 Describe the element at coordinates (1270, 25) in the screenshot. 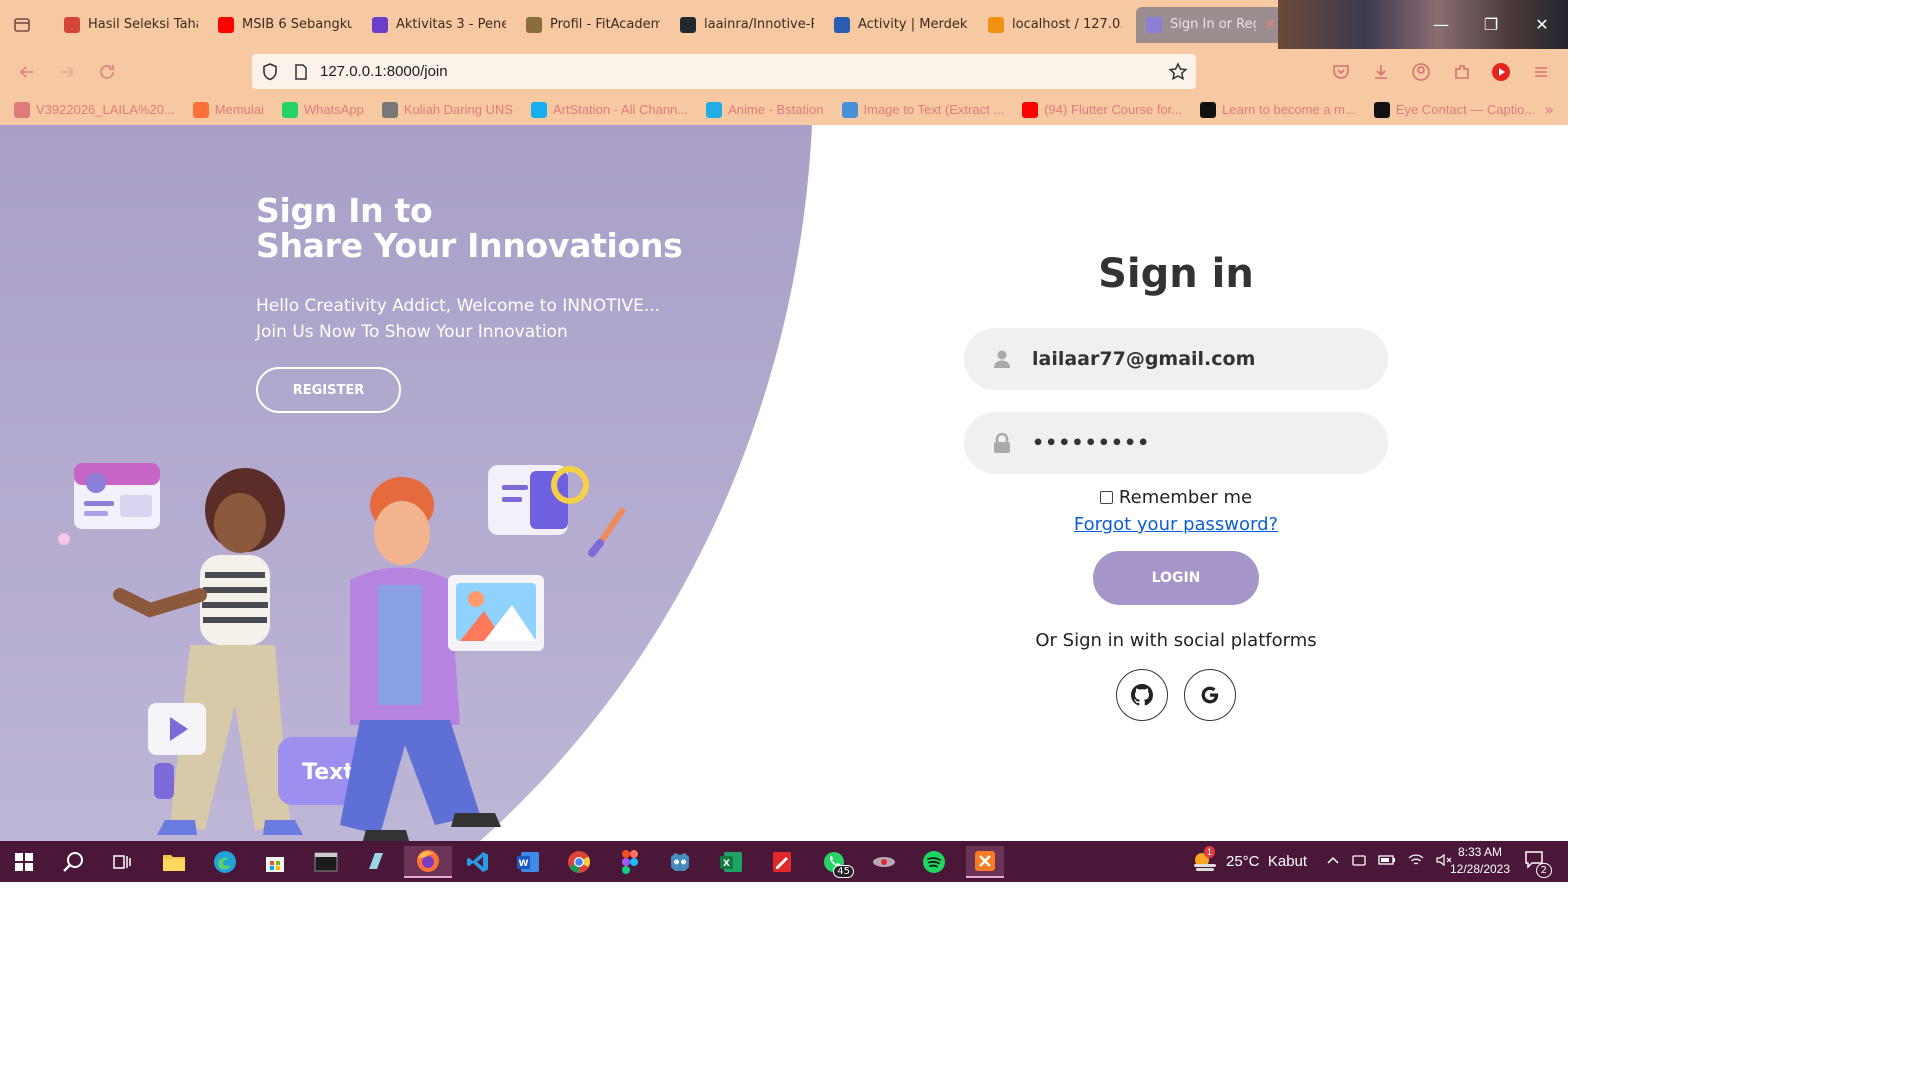

I see `close-tab-icon: ✕` at that location.